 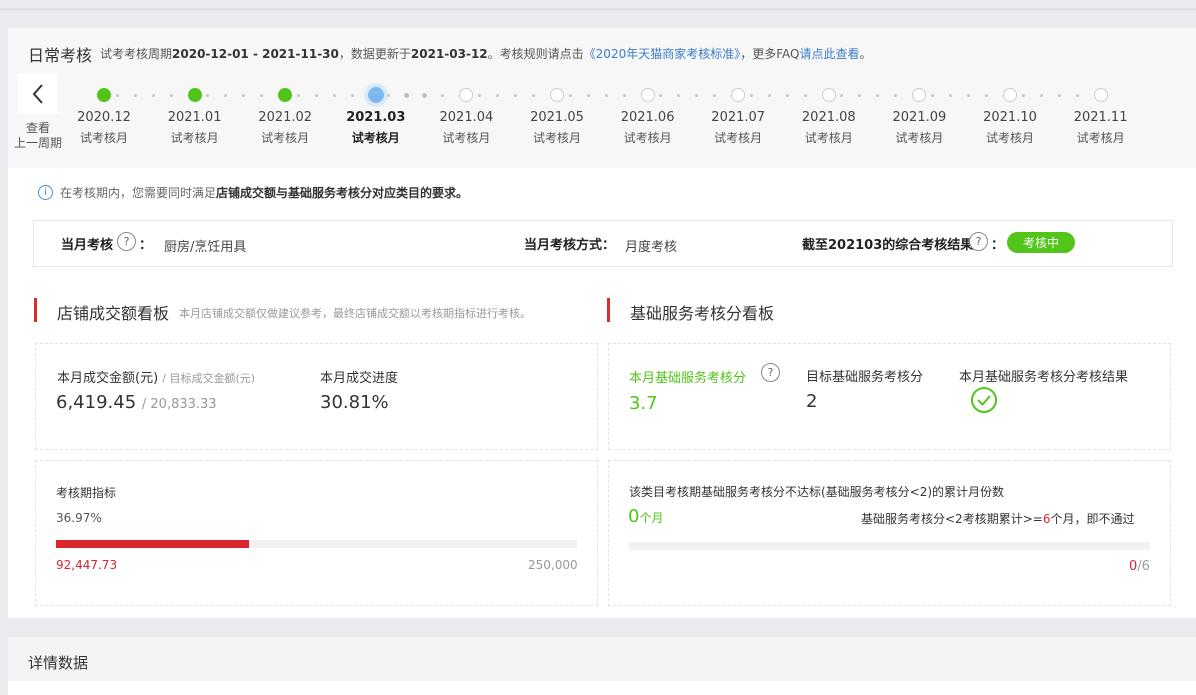 What do you see at coordinates (87, 245) in the screenshot?
I see `month-assessment-label: 当月考核` at bounding box center [87, 245].